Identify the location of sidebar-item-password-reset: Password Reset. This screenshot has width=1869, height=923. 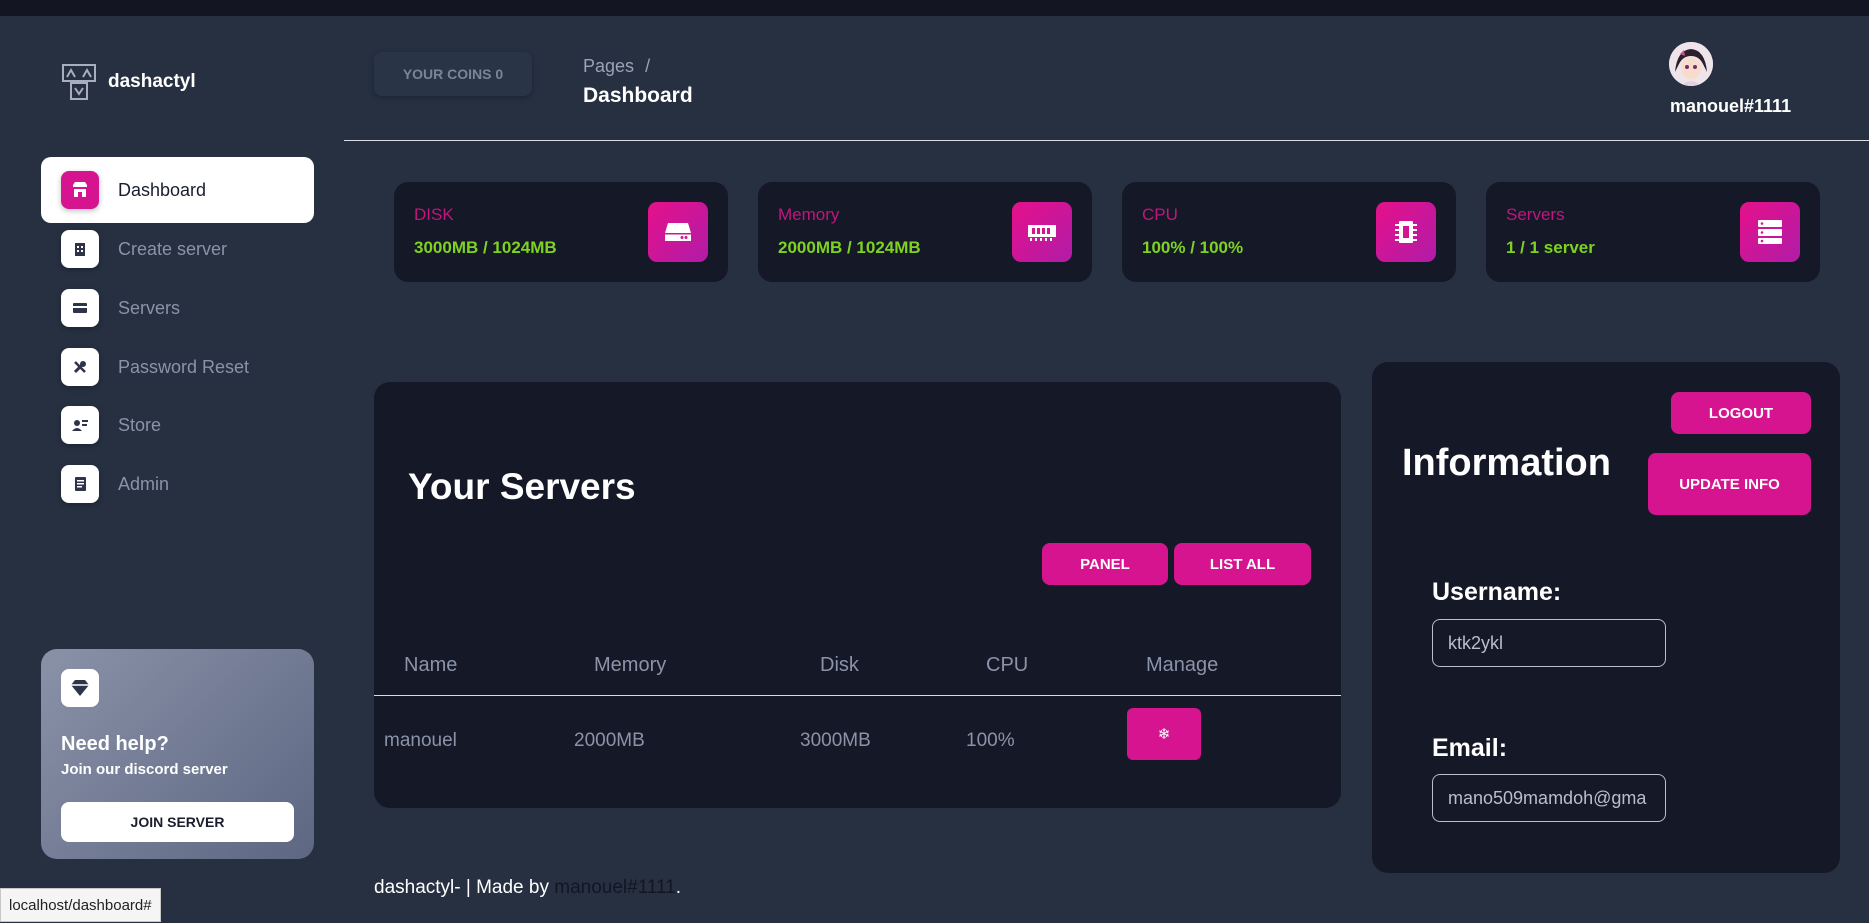
(177, 367).